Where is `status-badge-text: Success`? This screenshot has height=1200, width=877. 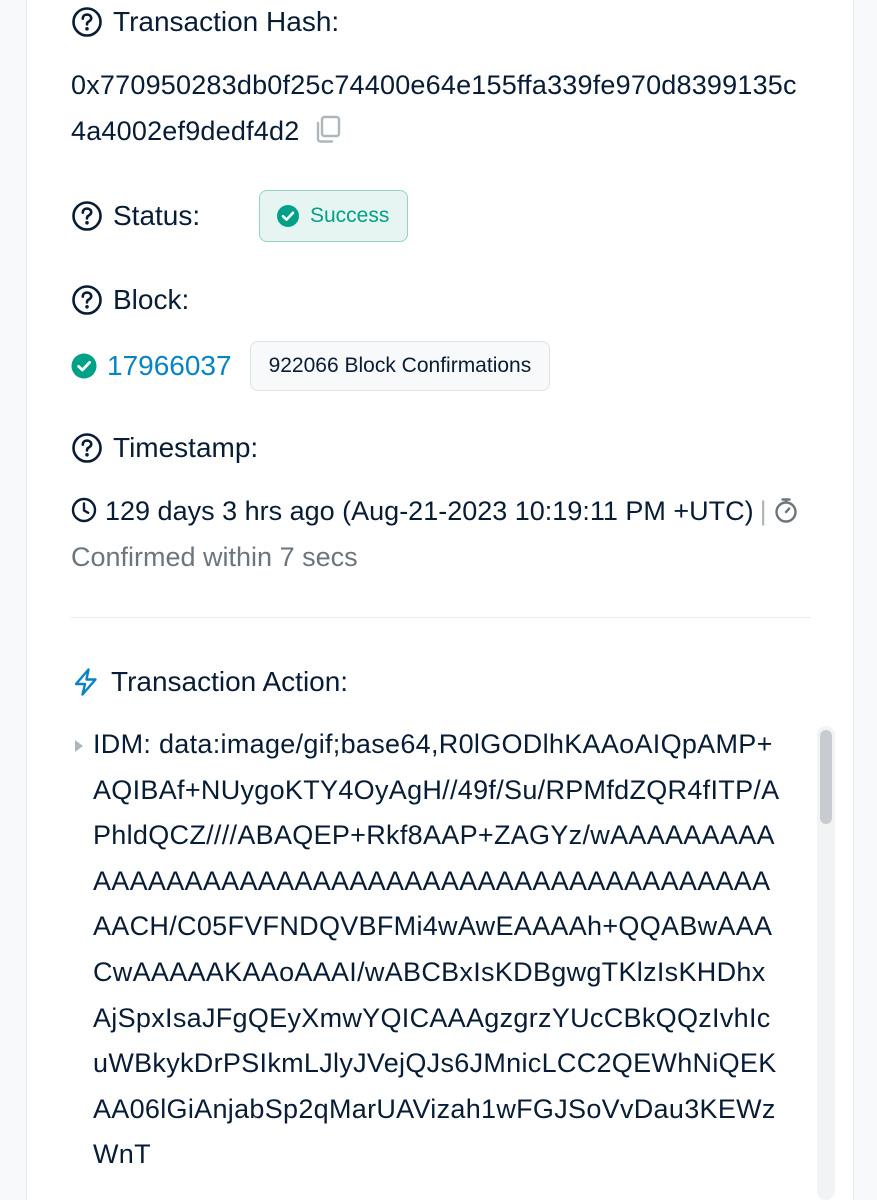 status-badge-text: Success is located at coordinates (350, 215).